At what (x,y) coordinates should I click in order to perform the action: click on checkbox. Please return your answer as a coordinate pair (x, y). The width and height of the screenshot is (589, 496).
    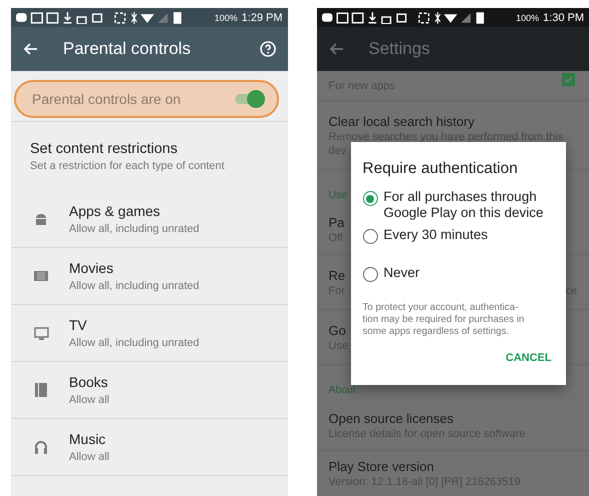
    Looking at the image, I should click on (568, 79).